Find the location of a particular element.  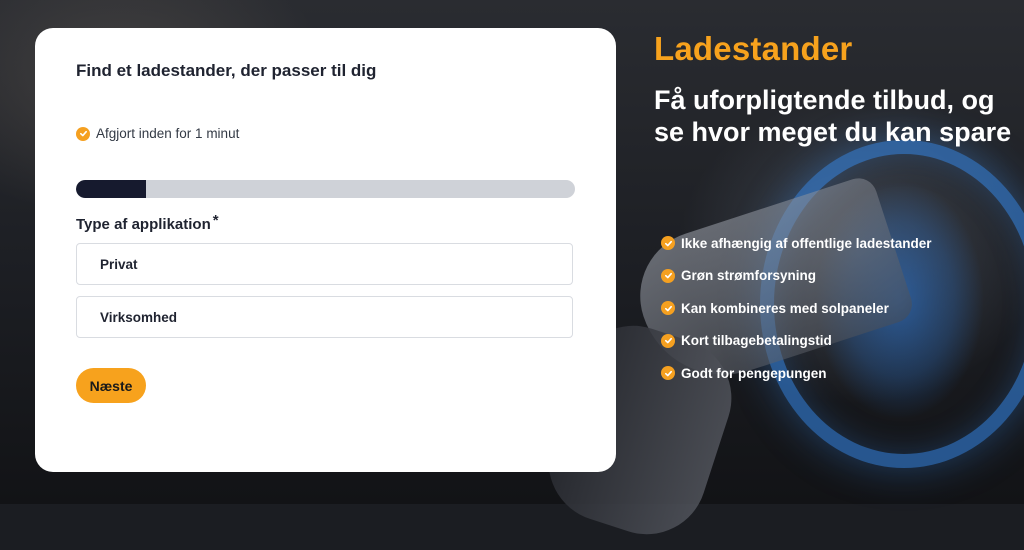

application-type-label: Type af applikation * is located at coordinates (147, 222).